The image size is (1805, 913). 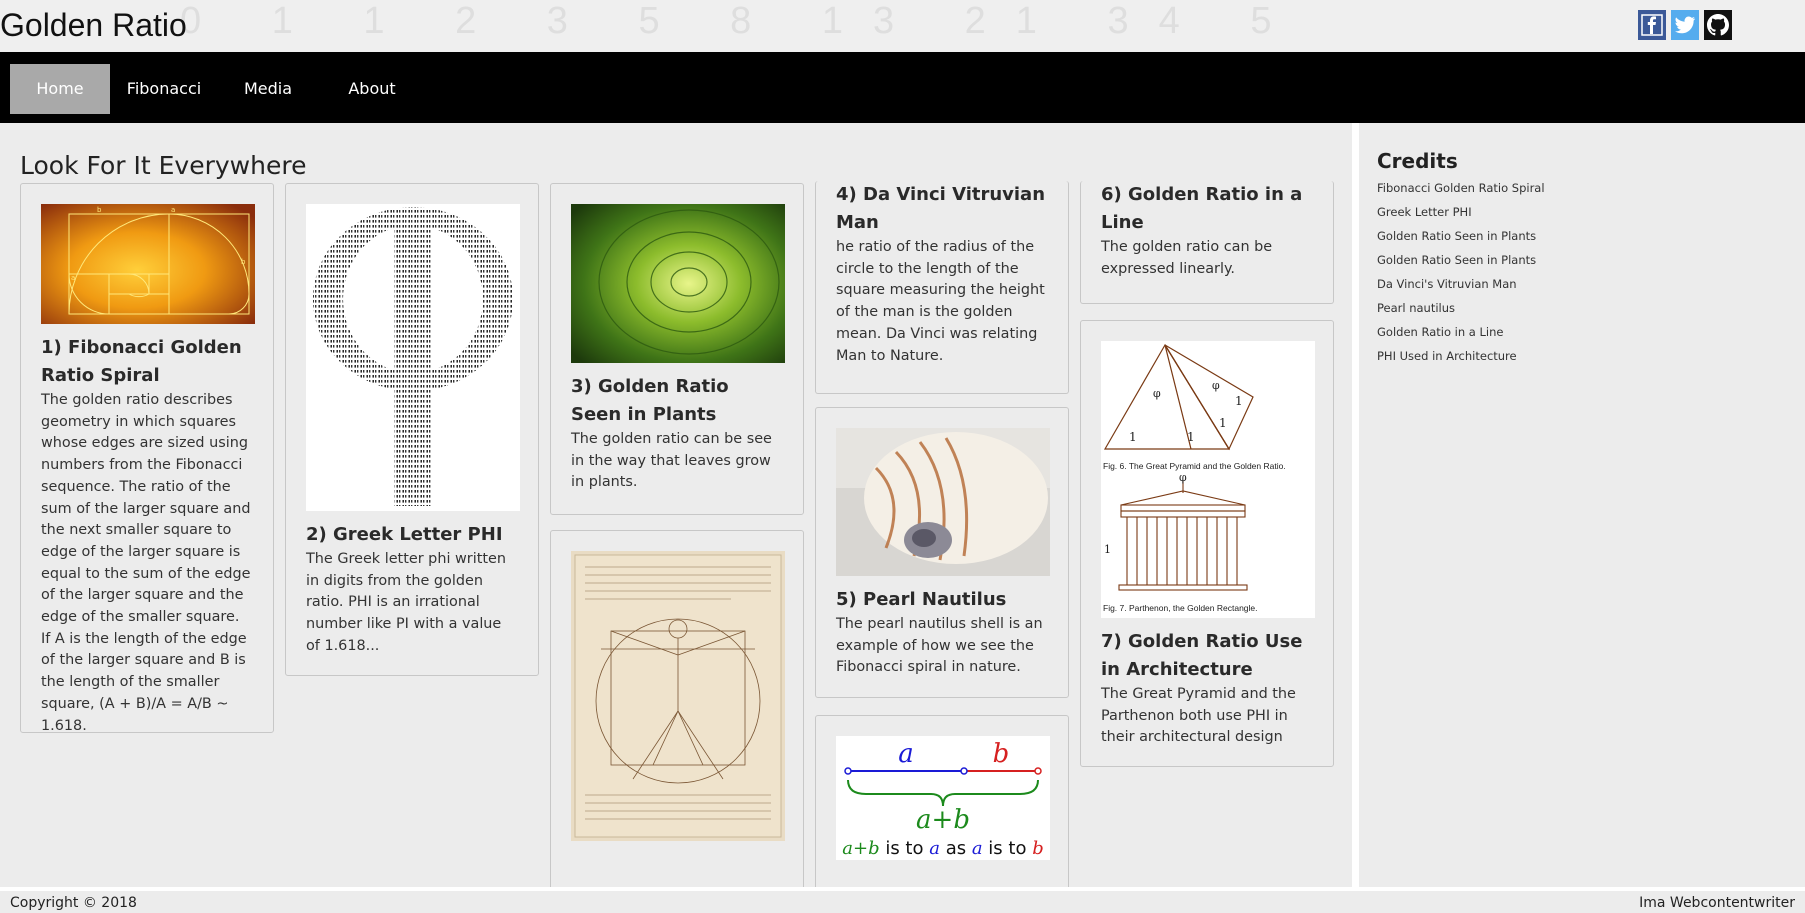 I want to click on site-footer: Copyright © 2018 Ima Webcontentwriter, so click(x=902, y=900).